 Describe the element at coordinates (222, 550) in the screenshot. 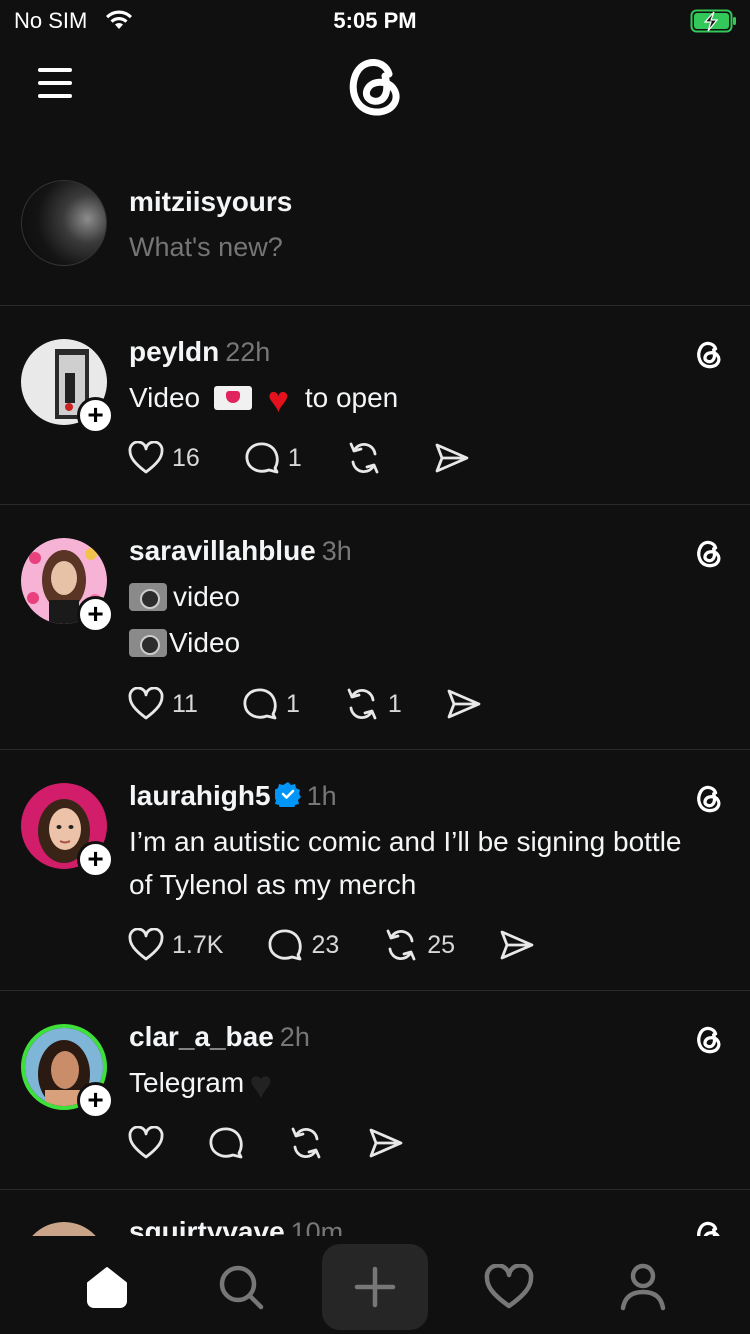

I see `post-username: saravillahblue` at that location.